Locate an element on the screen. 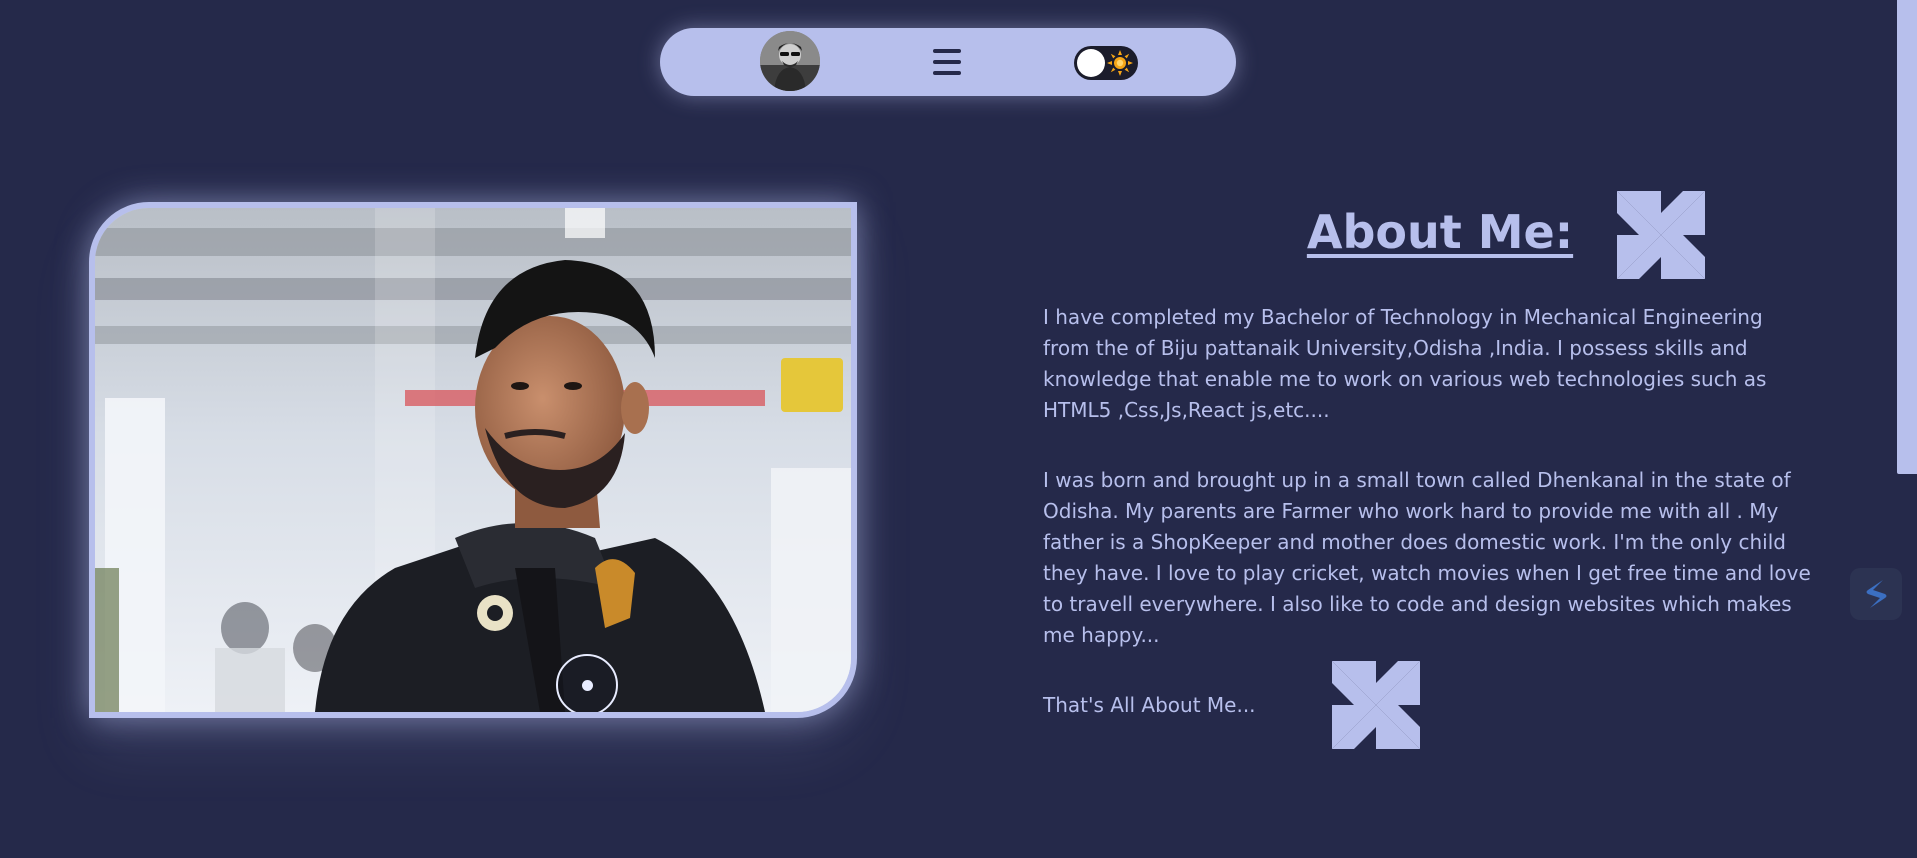 Image resolution: width=1917 pixels, height=858 pixels. toggle-knob is located at coordinates (1091, 63).